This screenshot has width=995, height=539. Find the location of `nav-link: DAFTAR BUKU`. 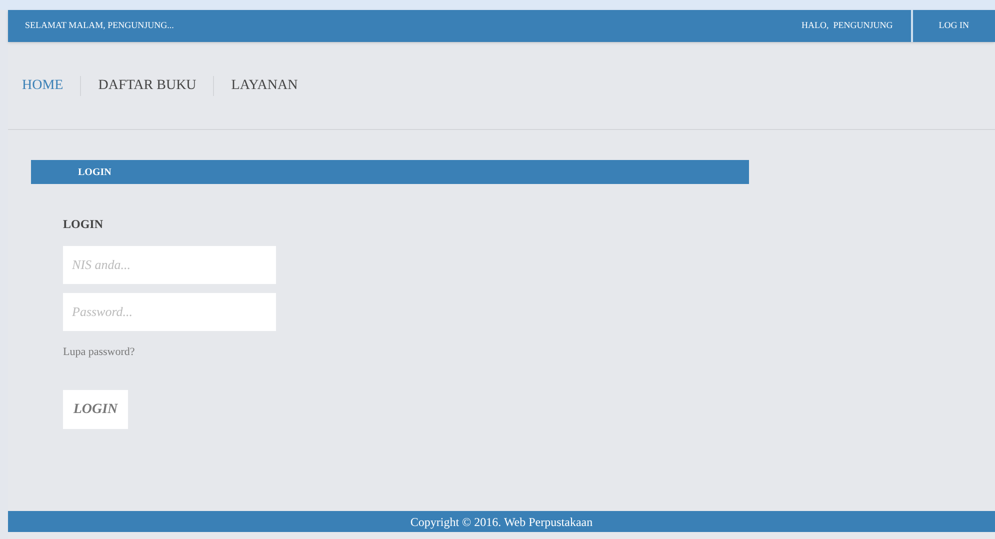

nav-link: DAFTAR BUKU is located at coordinates (147, 85).